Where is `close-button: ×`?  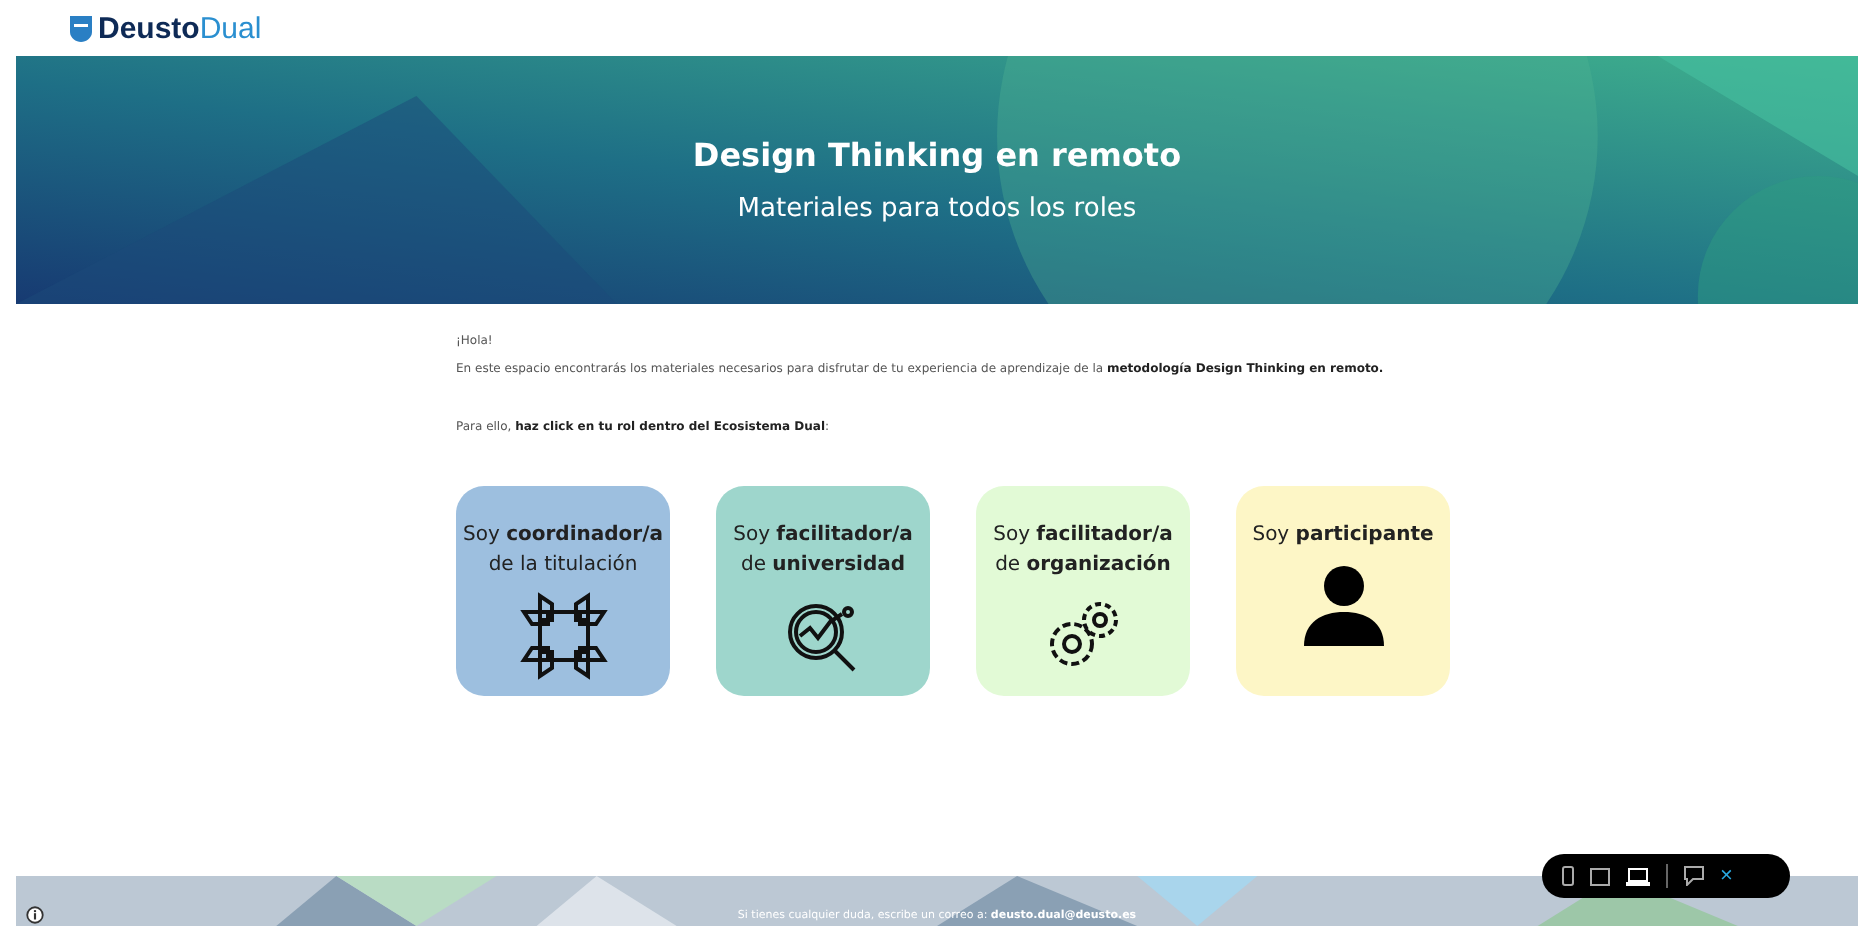 close-button: × is located at coordinates (1726, 876).